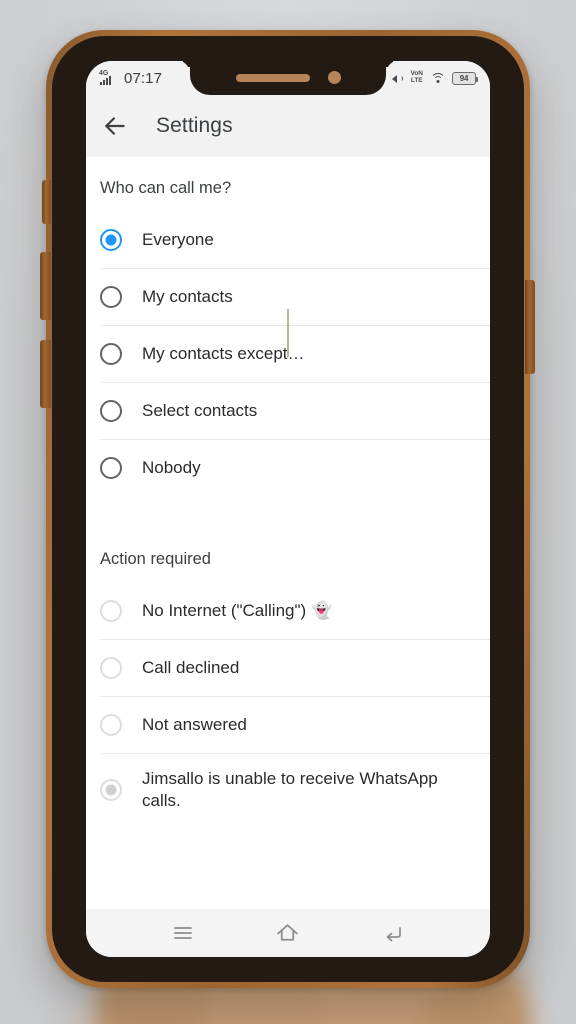 The height and width of the screenshot is (1024, 576). I want to click on radio-call-declined, so click(111, 668).